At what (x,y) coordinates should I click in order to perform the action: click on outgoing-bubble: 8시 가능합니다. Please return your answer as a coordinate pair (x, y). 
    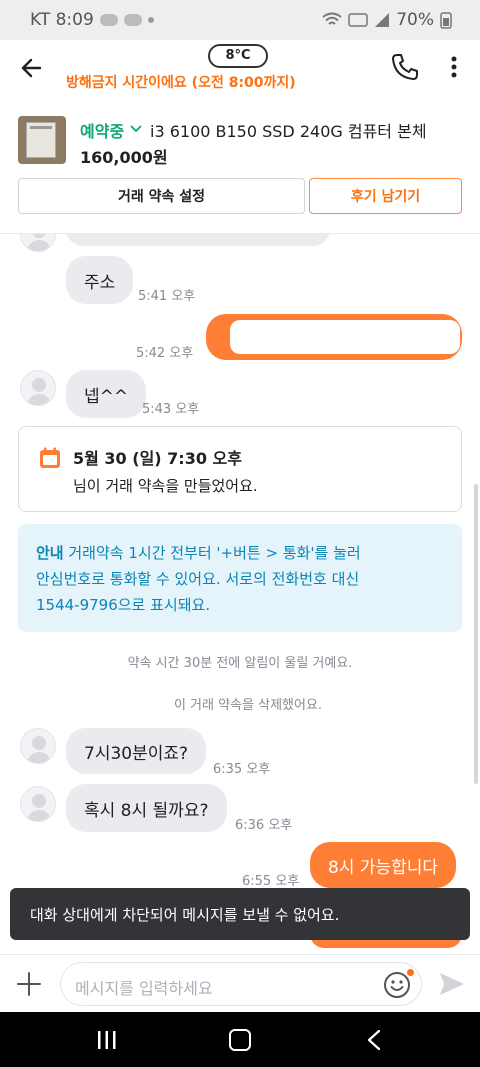
    Looking at the image, I should click on (383, 865).